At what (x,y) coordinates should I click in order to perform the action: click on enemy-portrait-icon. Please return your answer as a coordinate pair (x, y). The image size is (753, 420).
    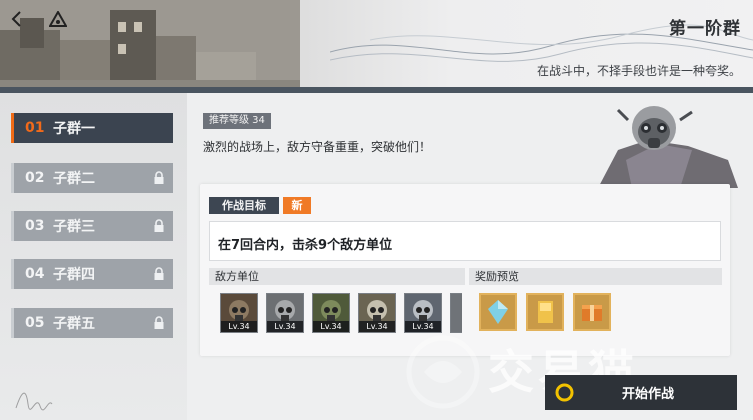
    Looking at the image, I should click on (456, 313).